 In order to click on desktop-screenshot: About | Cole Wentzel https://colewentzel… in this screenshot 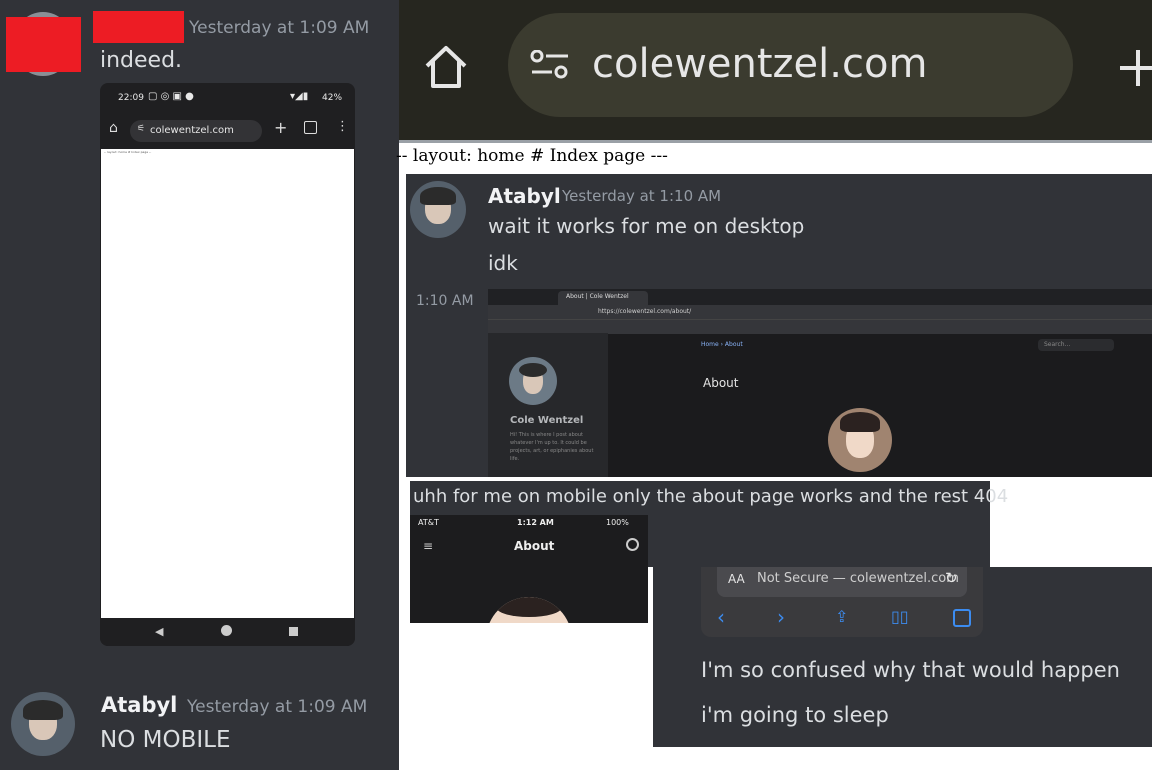, I will do `click(820, 383)`.